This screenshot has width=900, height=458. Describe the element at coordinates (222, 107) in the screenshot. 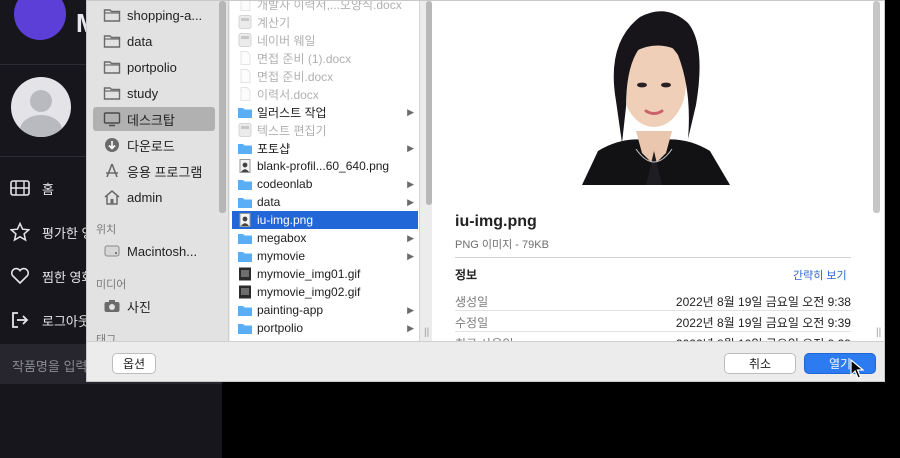

I see `sidebar-scrollbar` at that location.